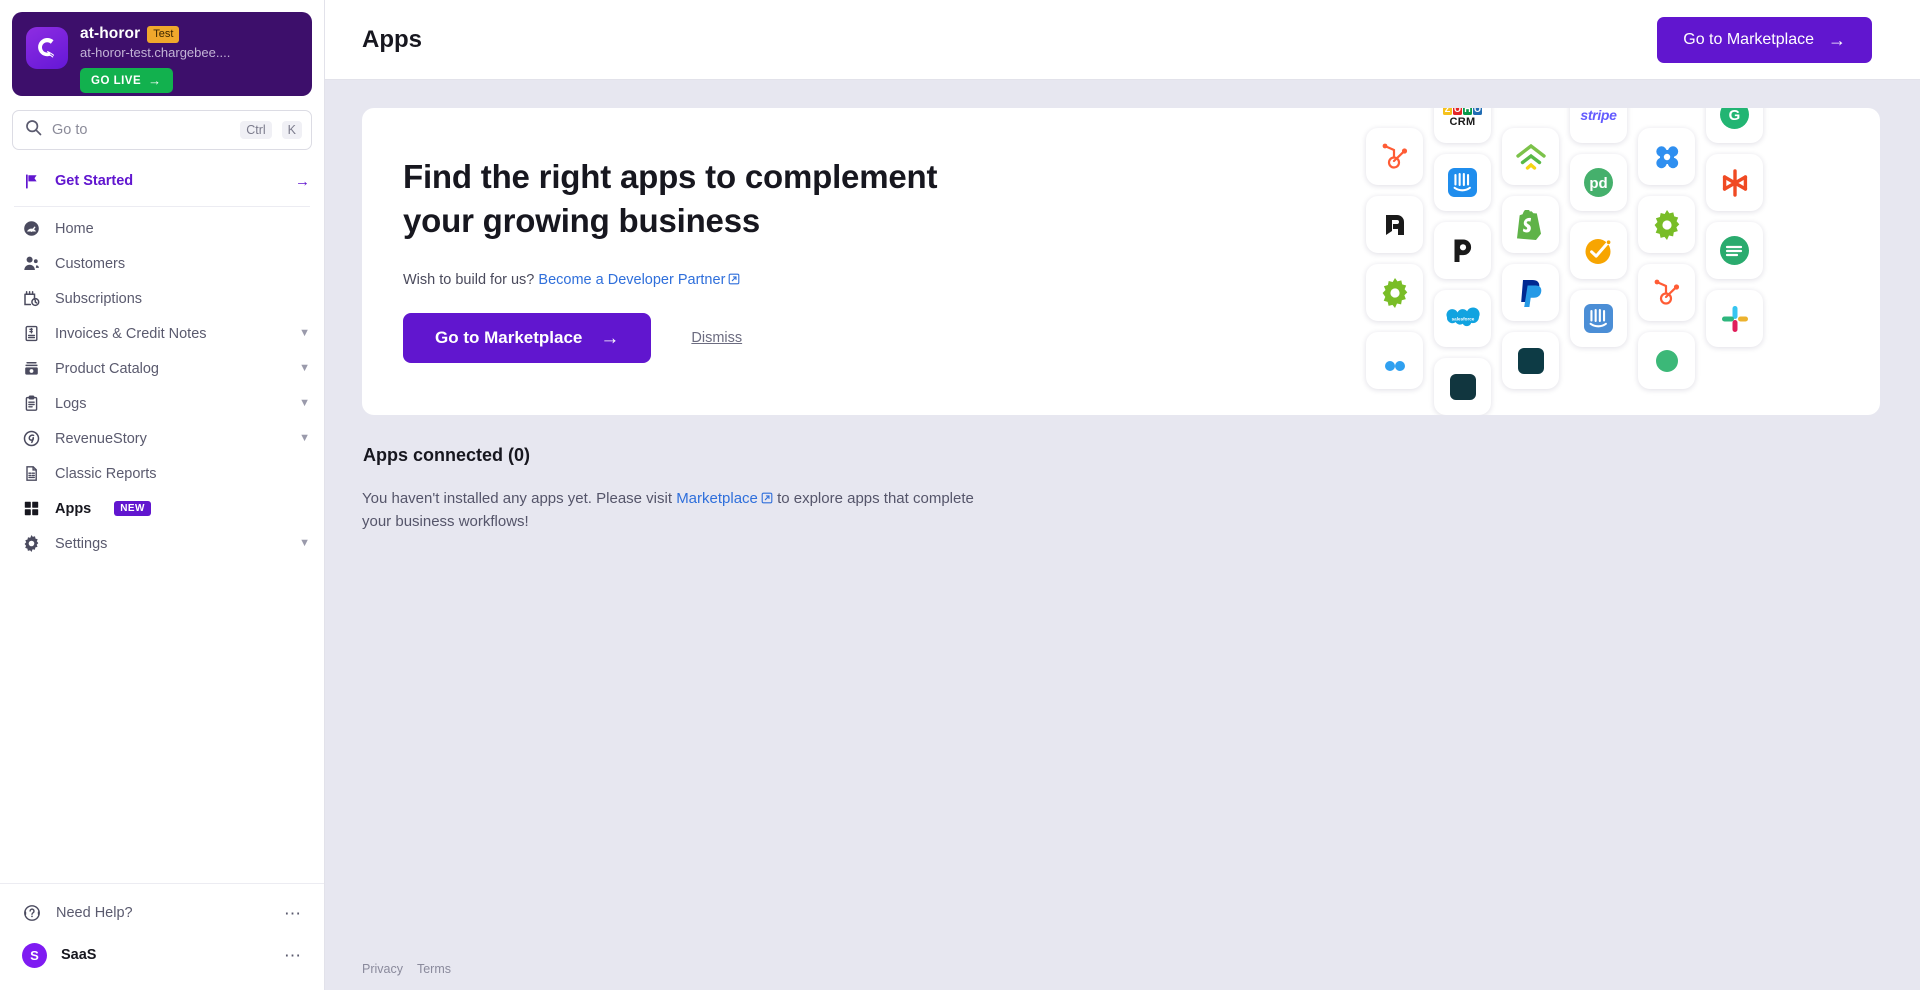 The image size is (1920, 990). I want to click on sidebar-item-revenuestory: RevenueStory ▼, so click(162, 438).